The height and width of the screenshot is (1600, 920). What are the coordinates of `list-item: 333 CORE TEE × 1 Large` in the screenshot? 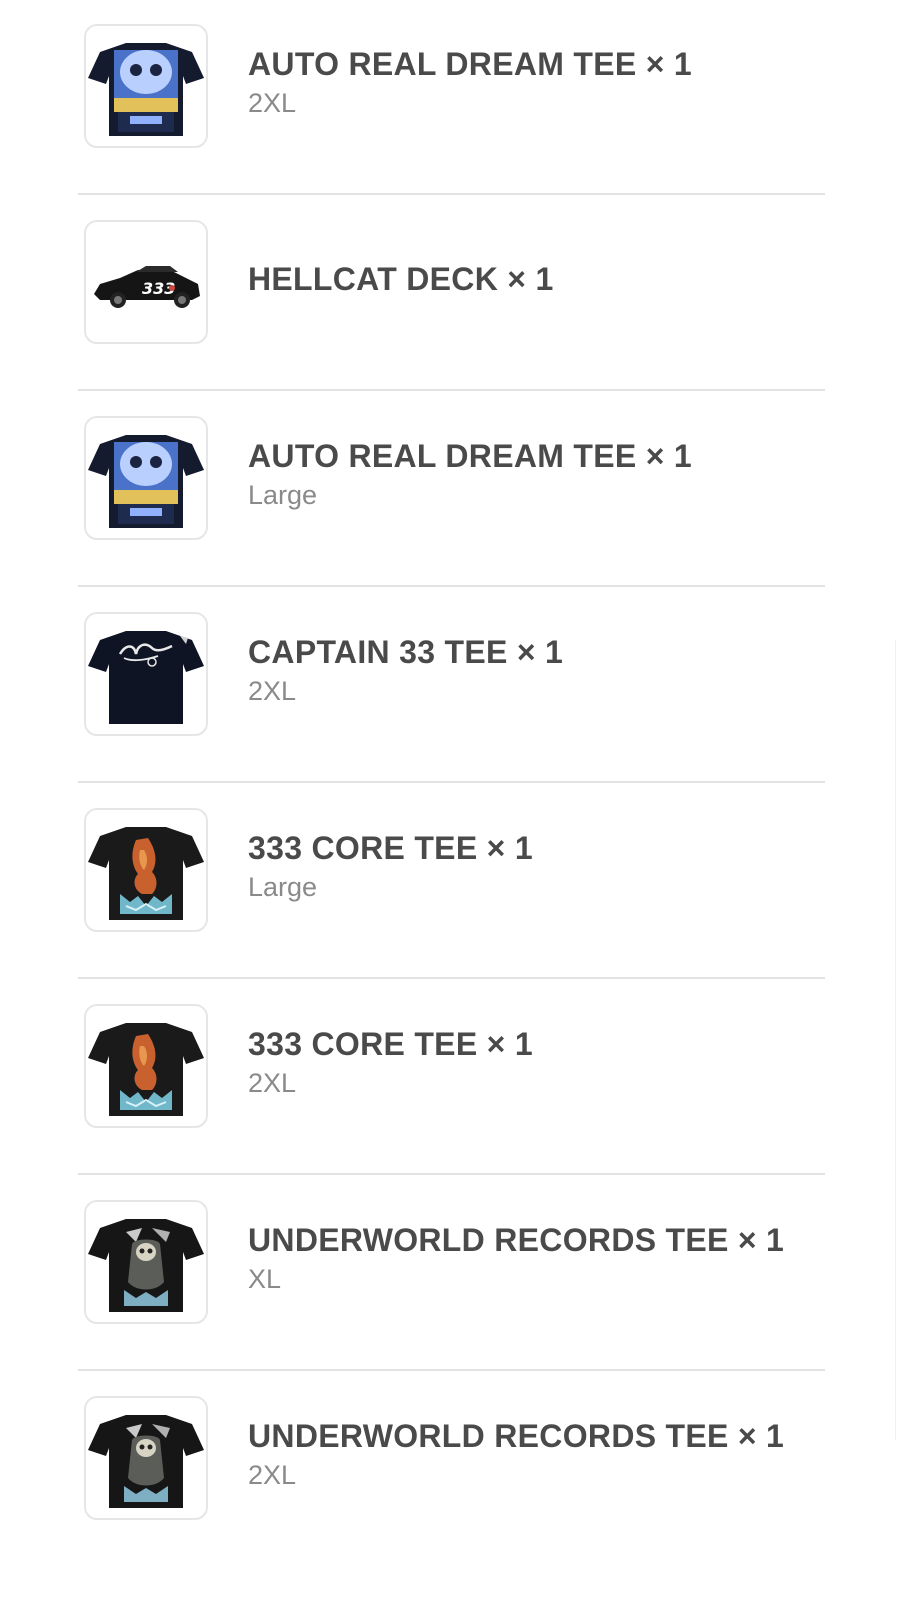 It's located at (451, 881).